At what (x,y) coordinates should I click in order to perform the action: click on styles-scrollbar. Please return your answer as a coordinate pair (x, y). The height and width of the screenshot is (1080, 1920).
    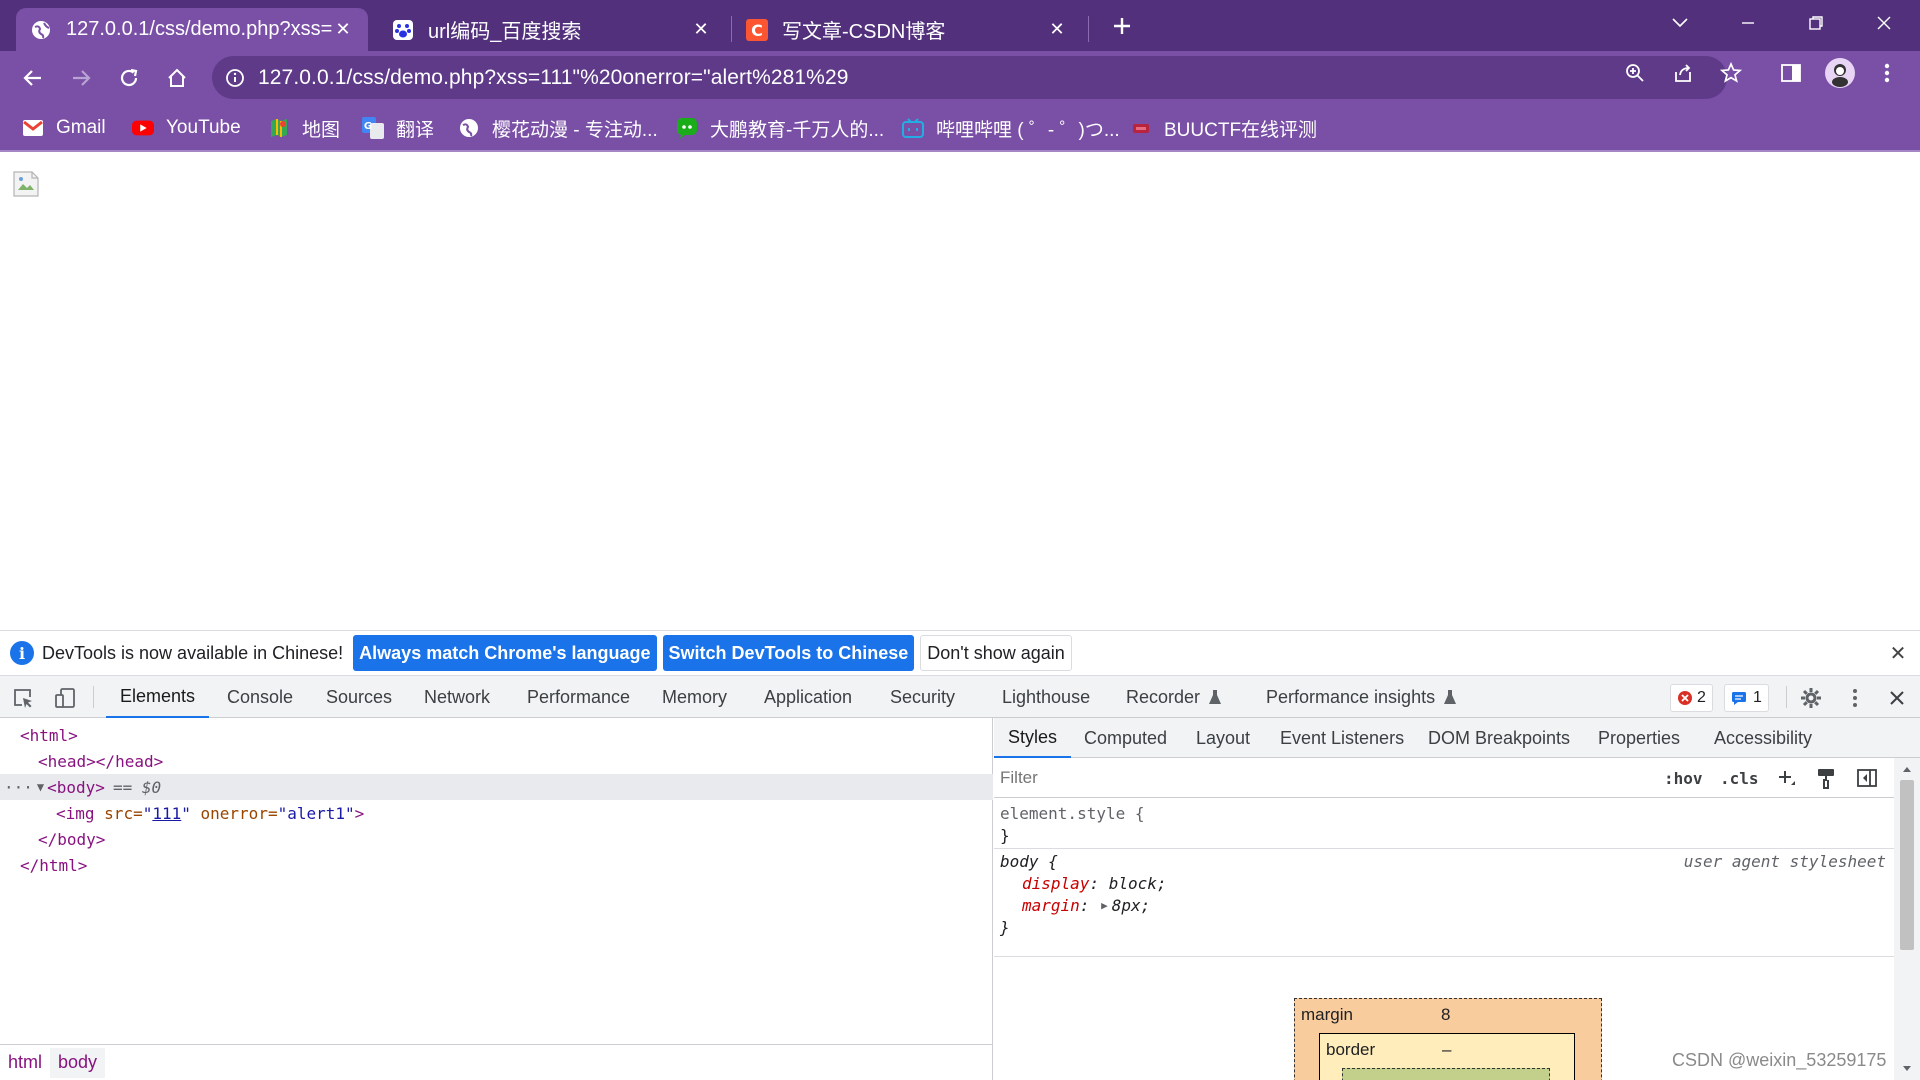
    Looking at the image, I should click on (1907, 919).